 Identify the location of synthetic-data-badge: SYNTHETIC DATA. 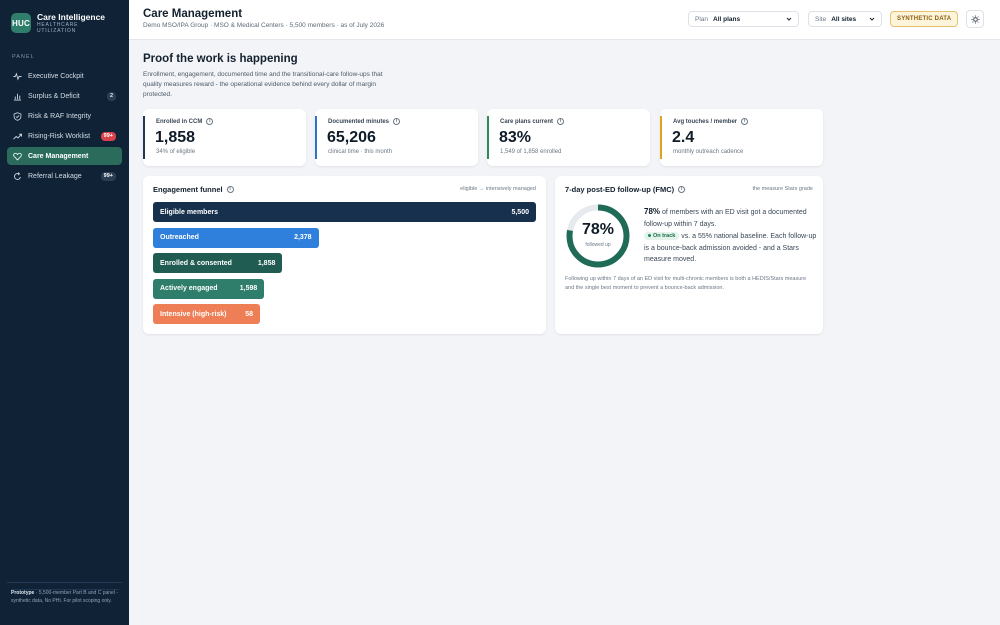
(924, 19).